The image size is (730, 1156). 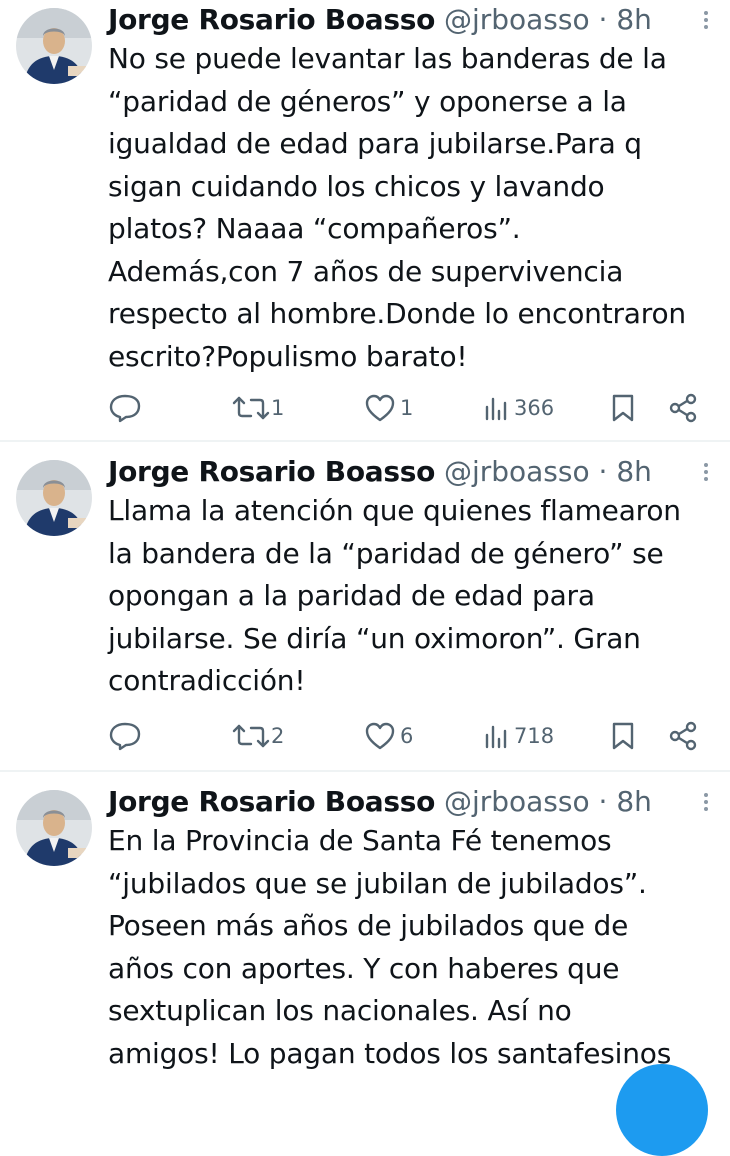 I want to click on like-count: 6, so click(x=407, y=736).